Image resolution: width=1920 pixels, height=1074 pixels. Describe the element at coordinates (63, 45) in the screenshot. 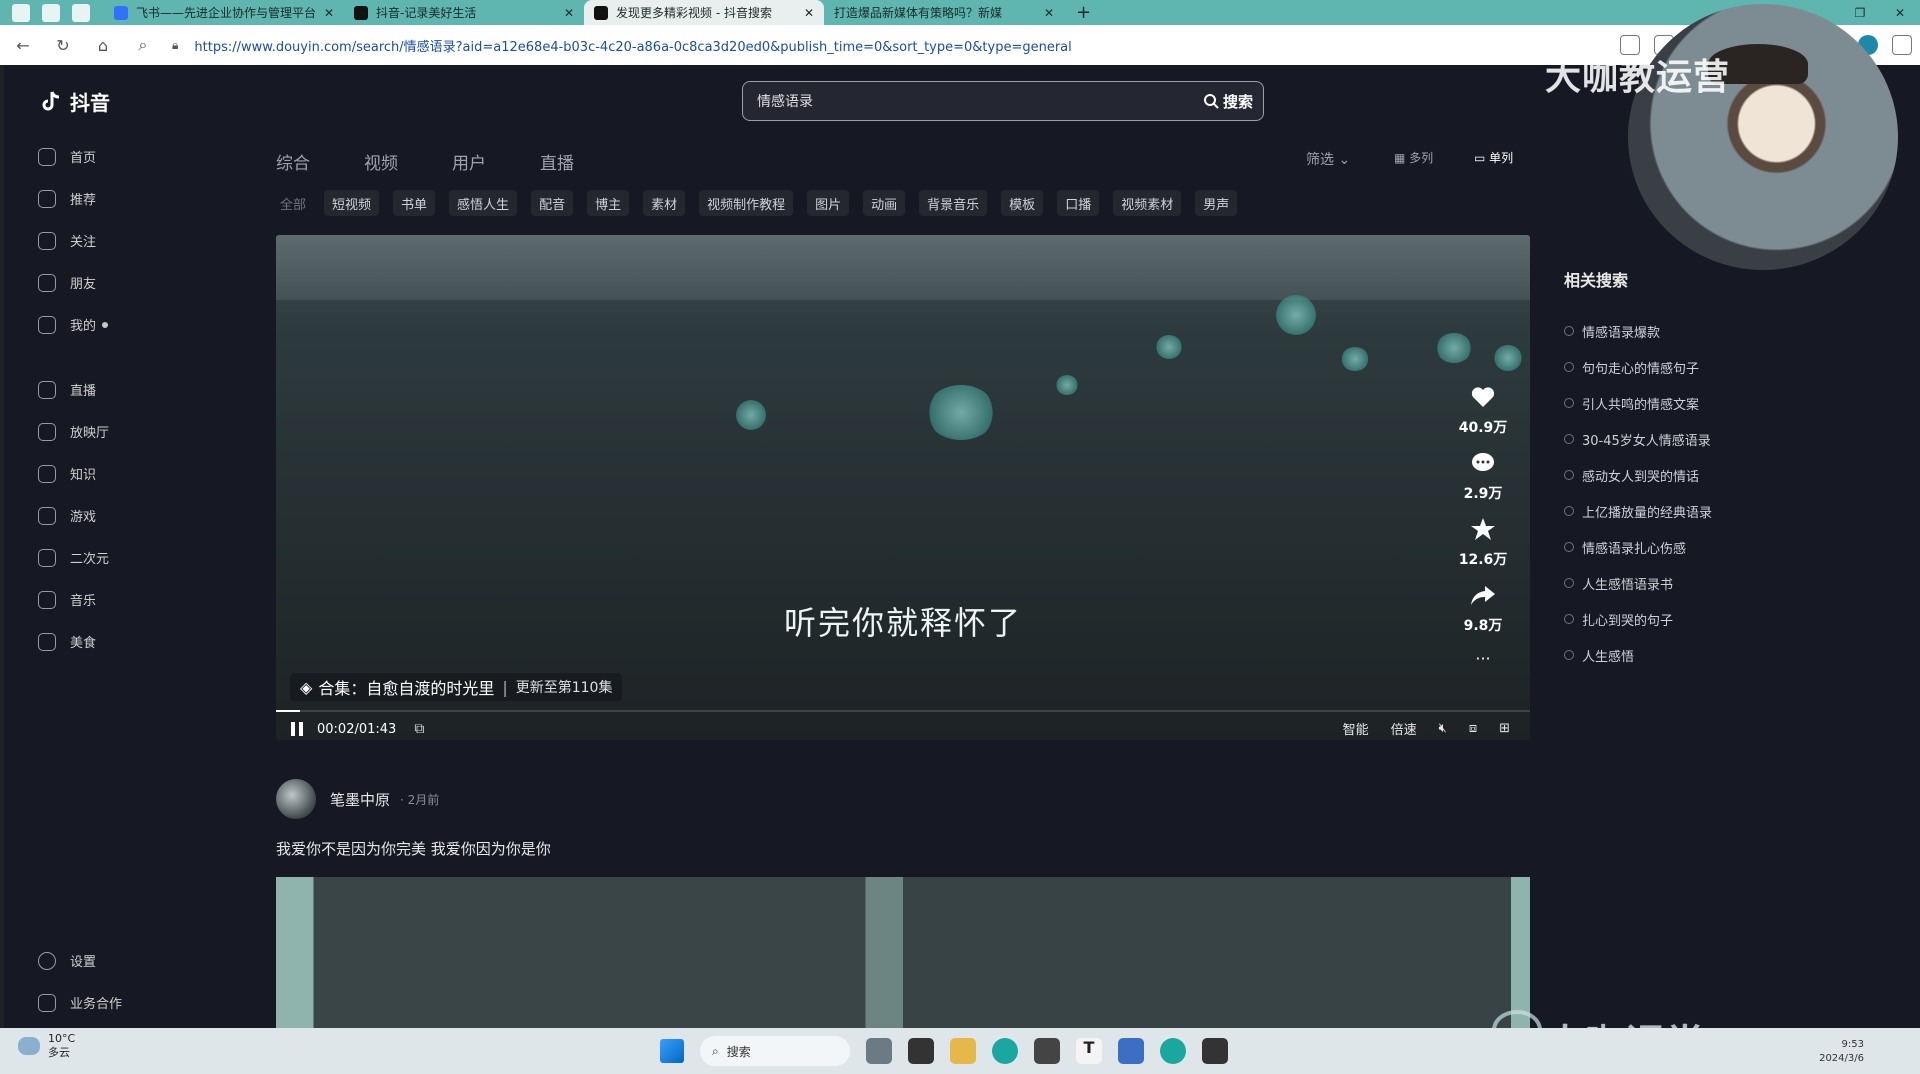

I see `refresh-icon: ↻` at that location.